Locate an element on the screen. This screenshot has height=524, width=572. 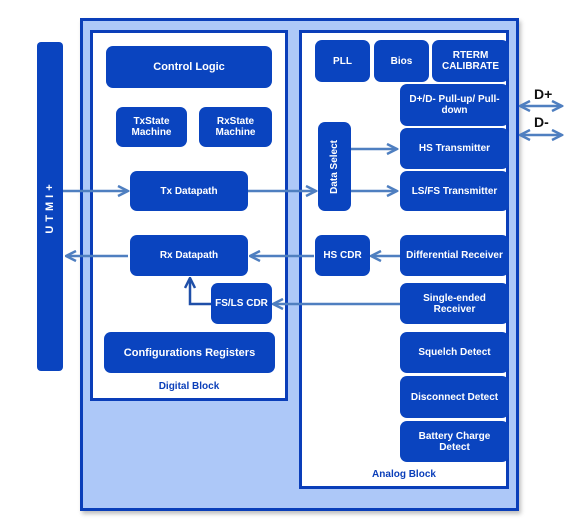
hs-cdr-block: HS CDR is located at coordinates (342, 255).